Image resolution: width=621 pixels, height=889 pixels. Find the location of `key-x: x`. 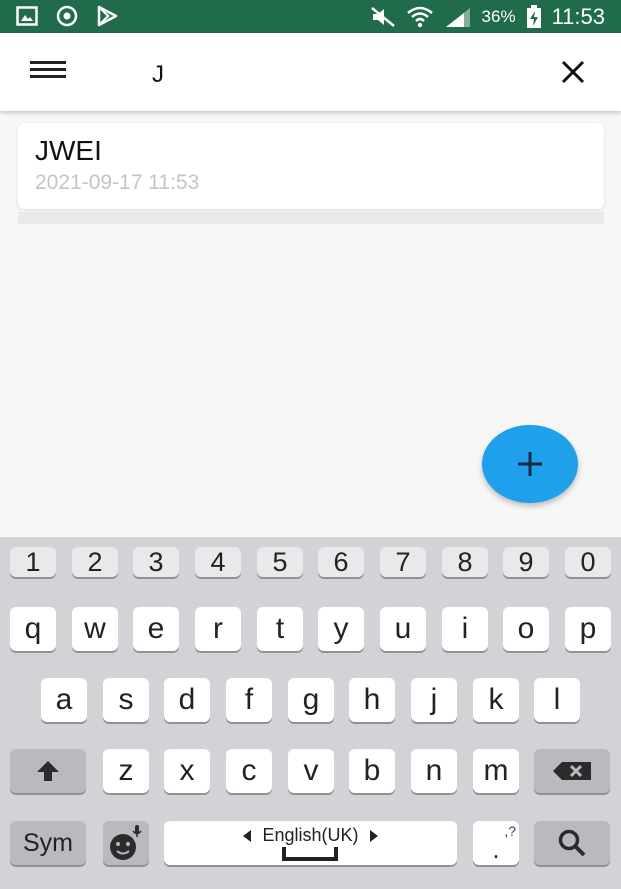

key-x: x is located at coordinates (187, 771).